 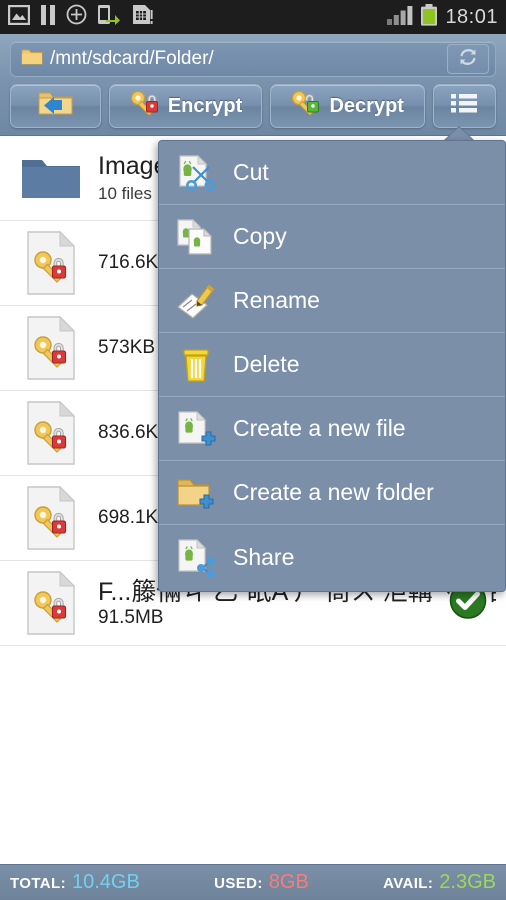 I want to click on overflow-menu-button, so click(x=464, y=106).